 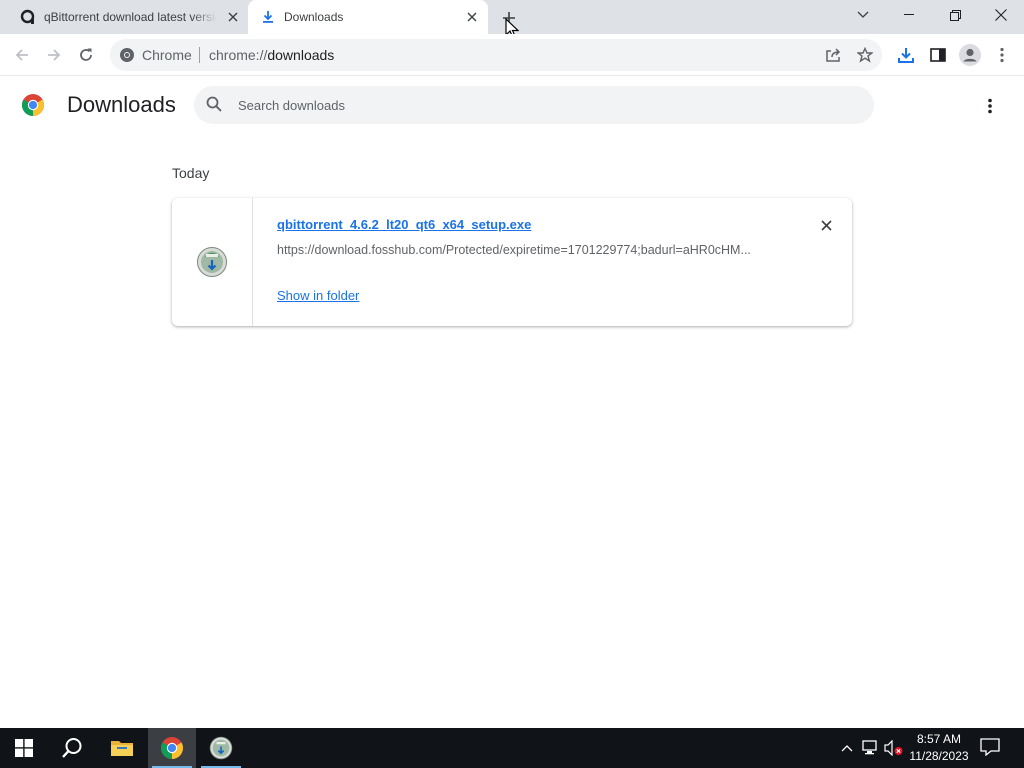 What do you see at coordinates (127, 55) in the screenshot?
I see `chrome-site-icon` at bounding box center [127, 55].